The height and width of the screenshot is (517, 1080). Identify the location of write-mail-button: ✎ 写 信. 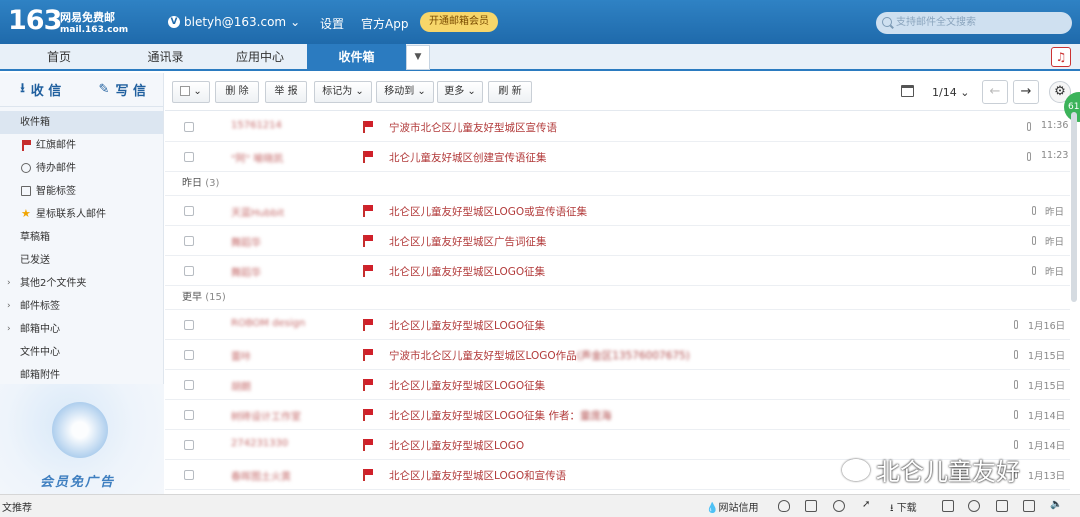
(123, 89).